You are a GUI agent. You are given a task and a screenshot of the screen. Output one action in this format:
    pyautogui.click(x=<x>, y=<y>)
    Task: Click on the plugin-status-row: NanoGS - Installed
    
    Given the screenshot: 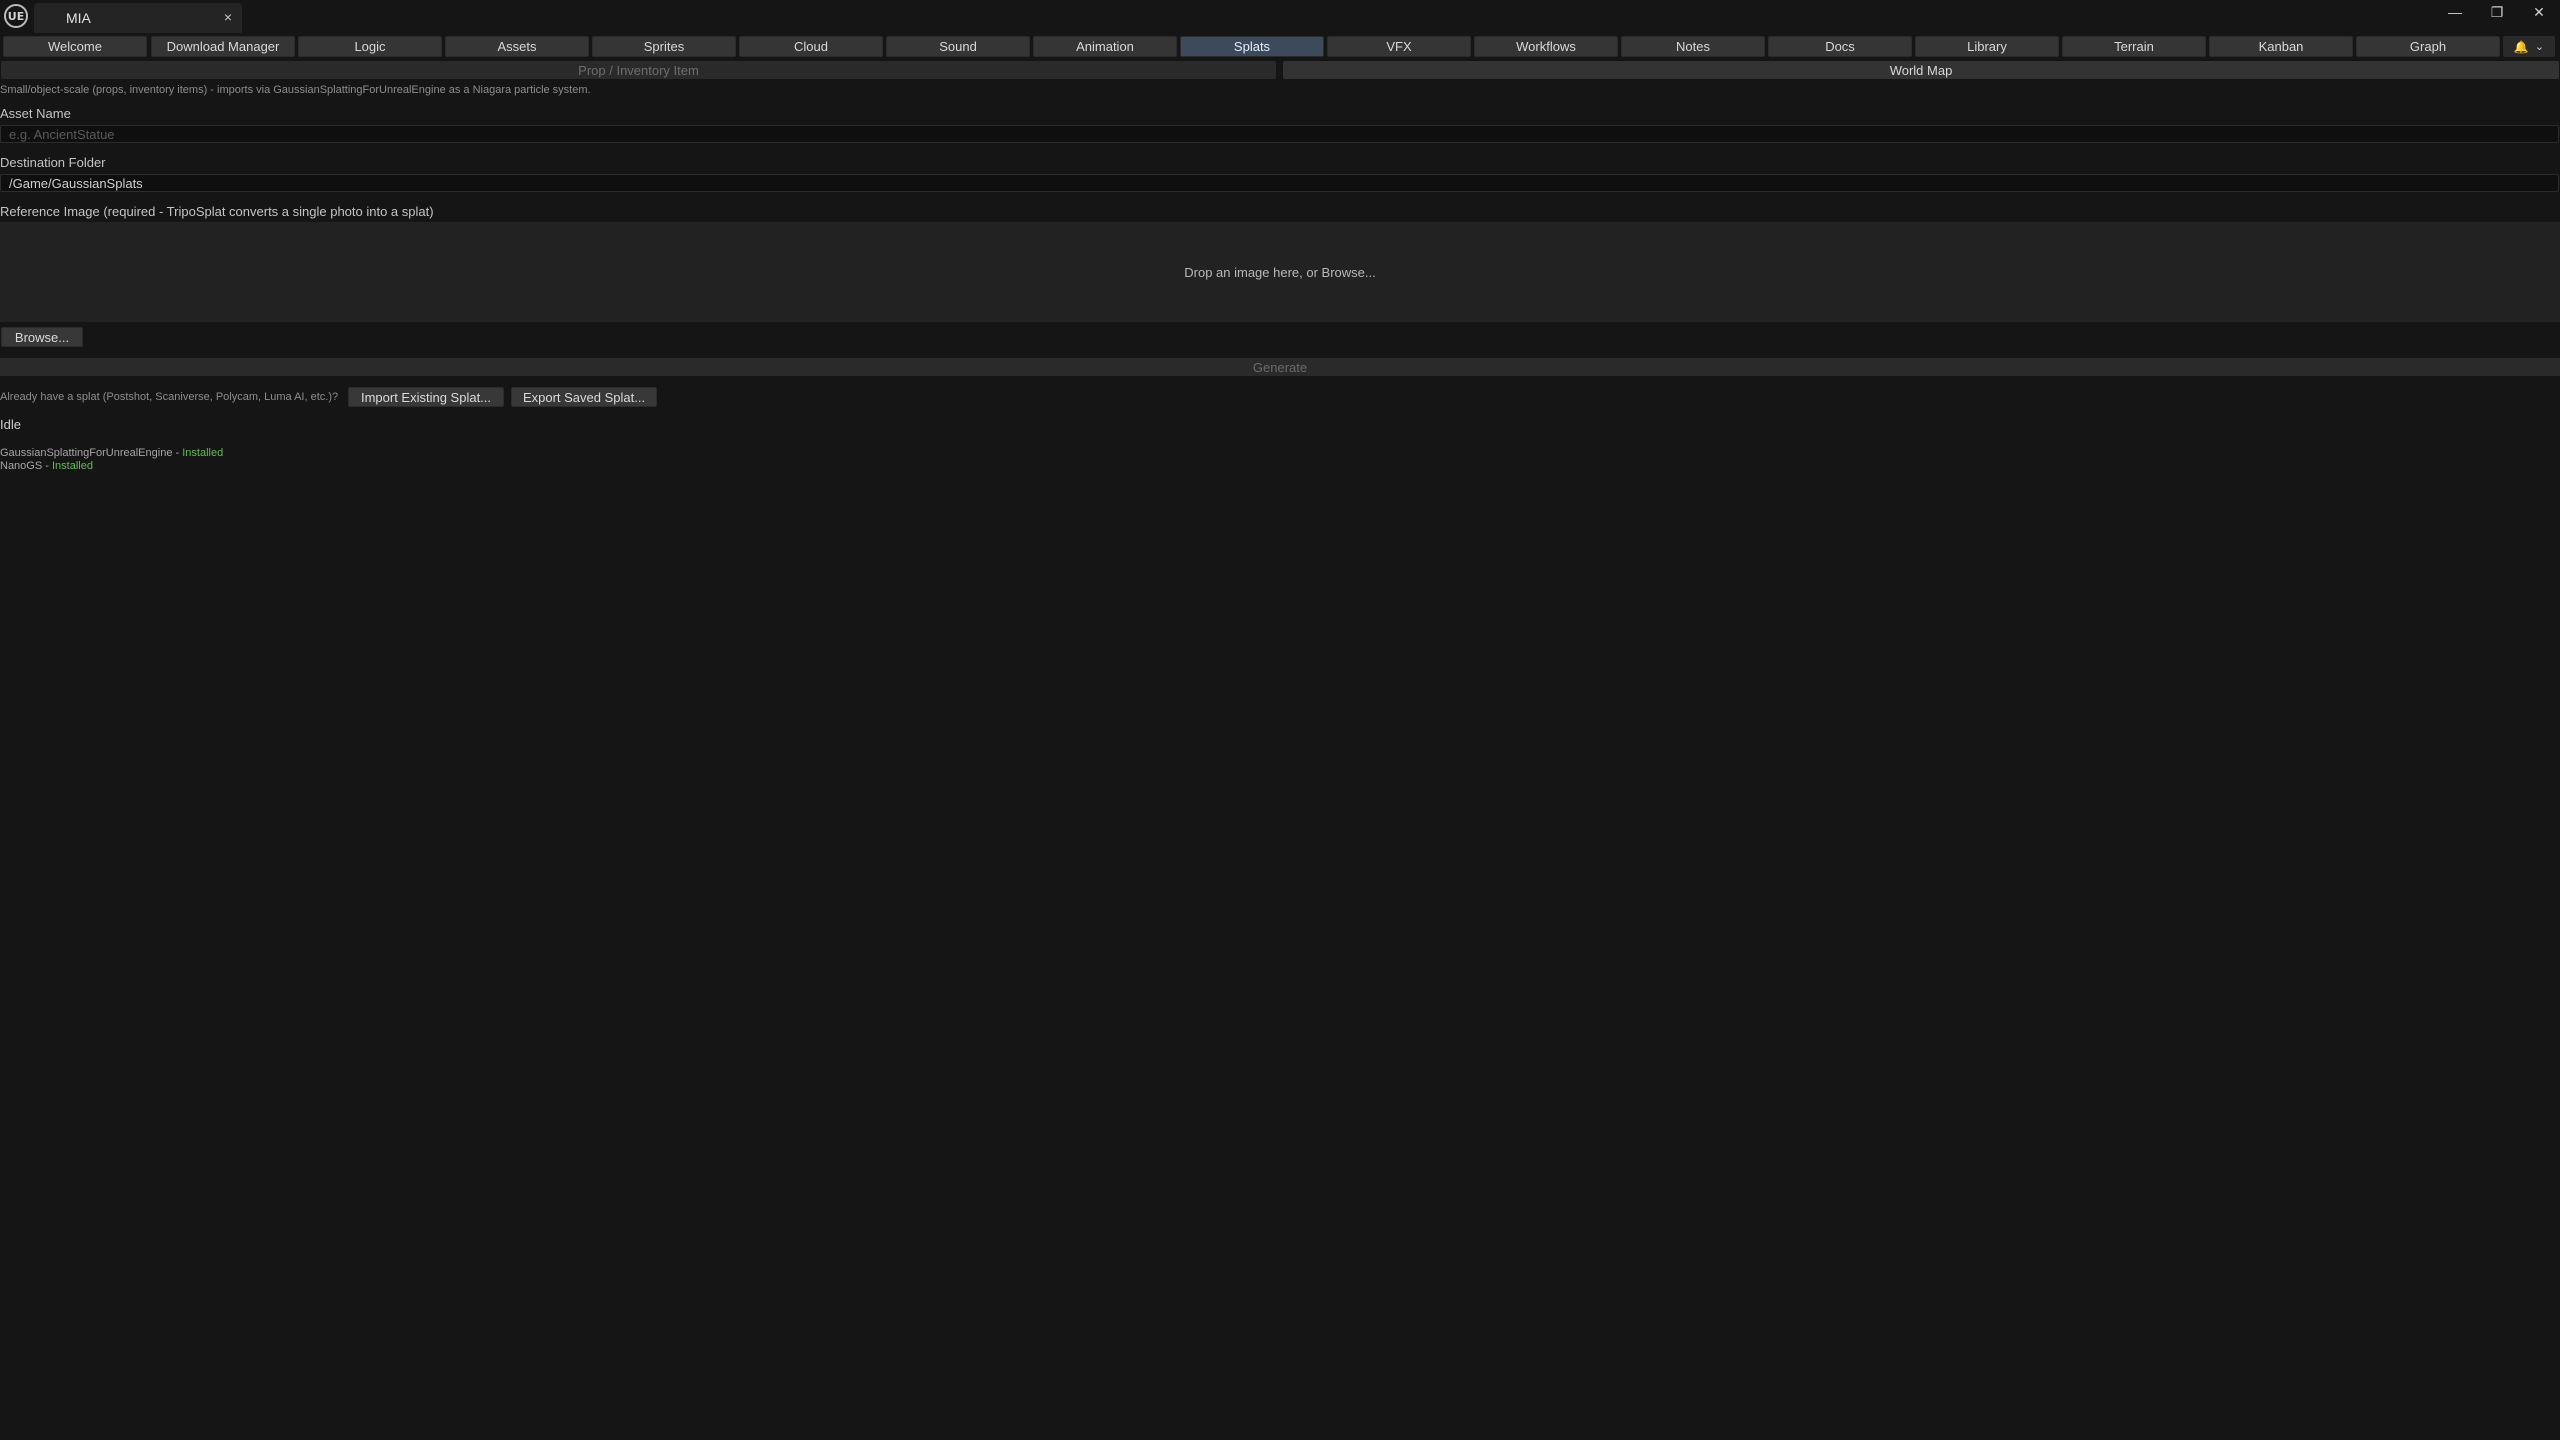 What is the action you would take?
    pyautogui.click(x=46, y=466)
    